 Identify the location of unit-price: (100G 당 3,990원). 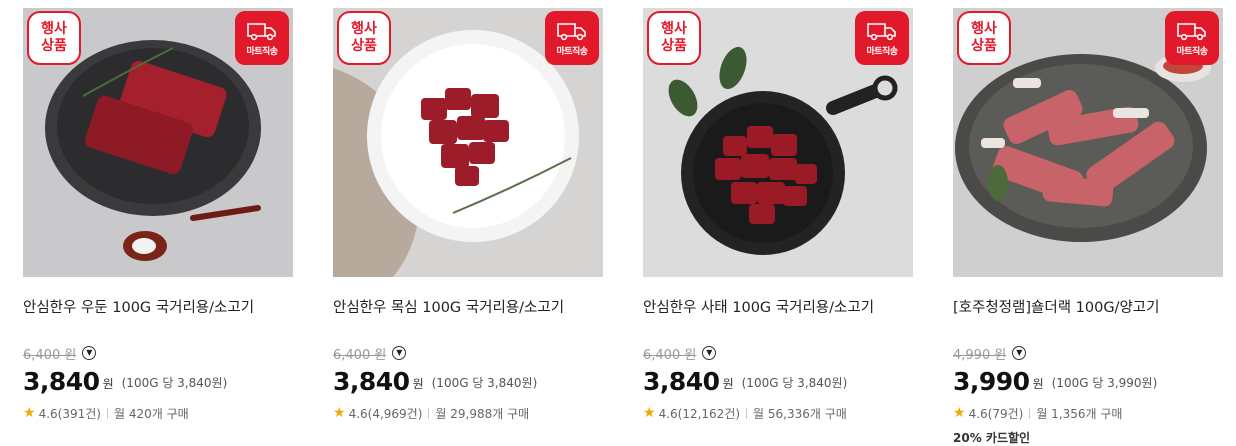
(1104, 383).